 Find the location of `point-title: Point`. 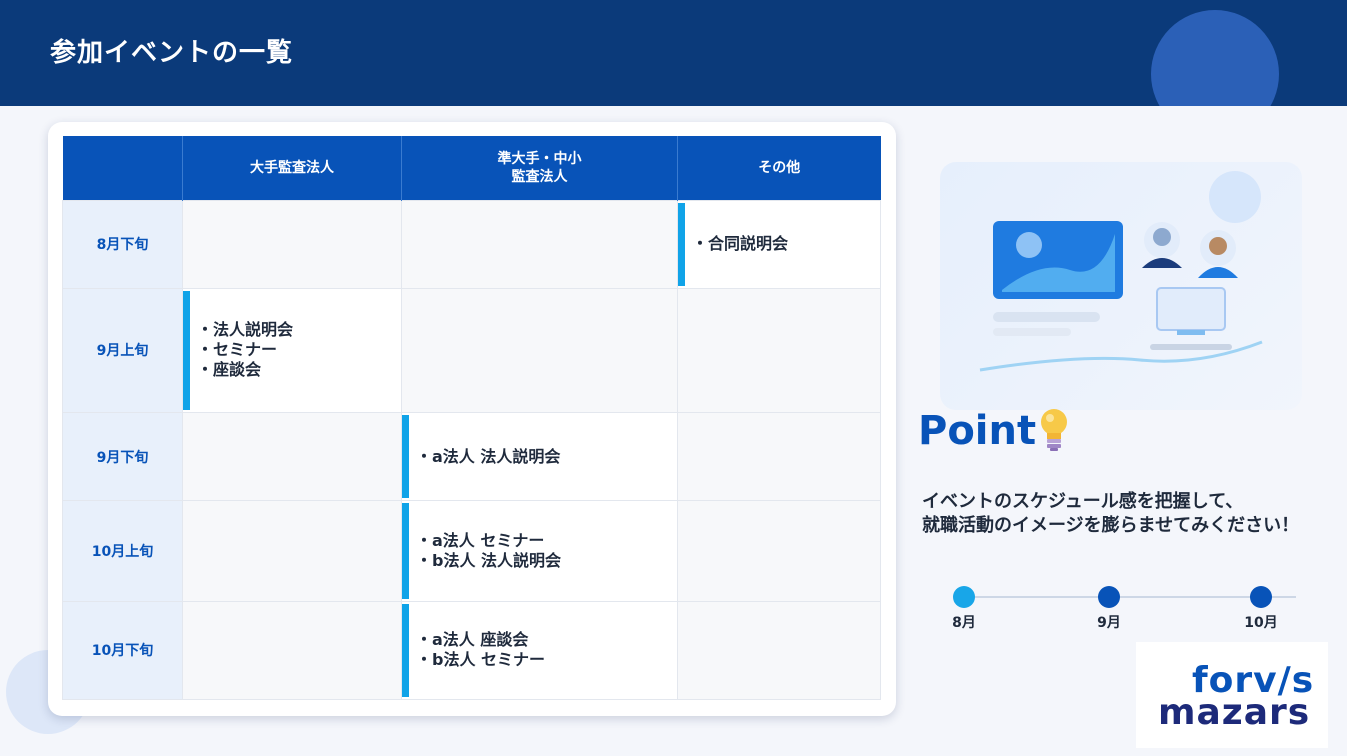

point-title: Point is located at coordinates (977, 431).